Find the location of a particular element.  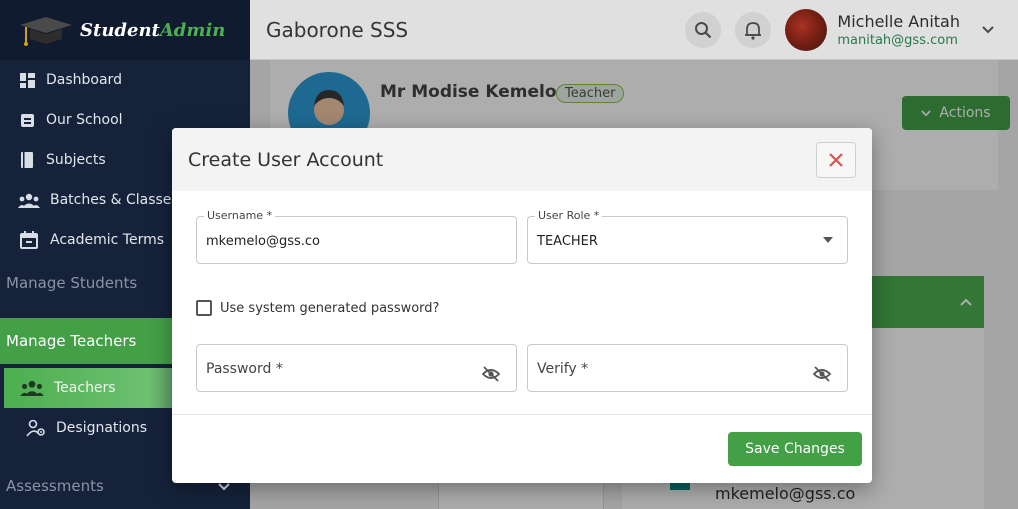

brand-part1: Student is located at coordinates (120, 30).